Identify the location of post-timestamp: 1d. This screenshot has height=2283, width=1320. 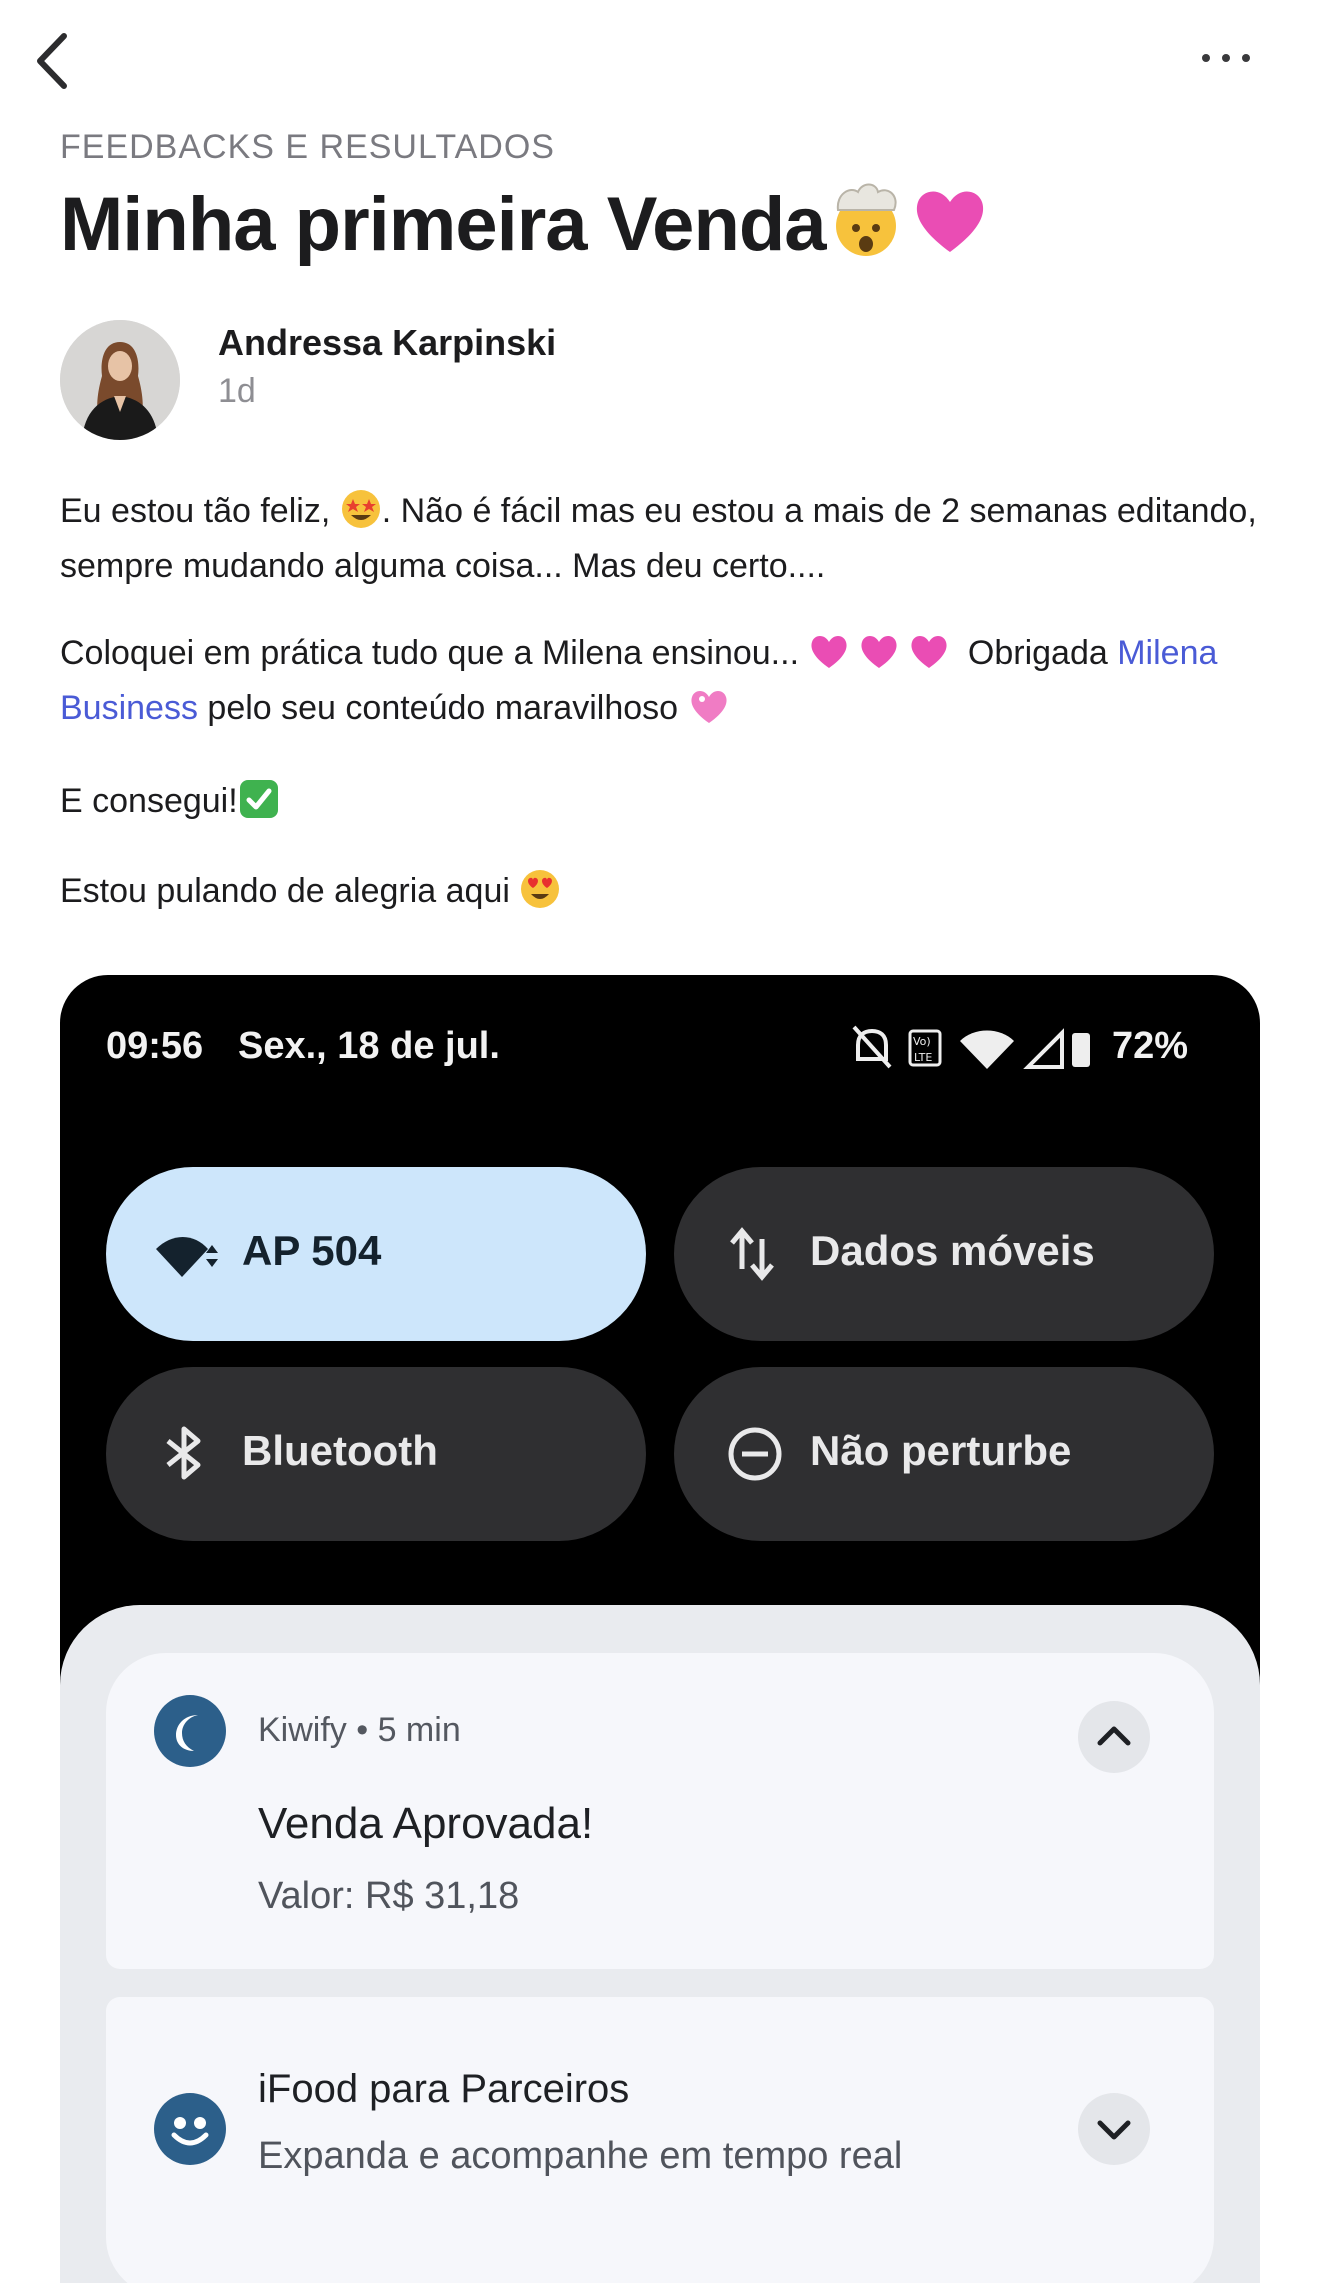
(237, 391).